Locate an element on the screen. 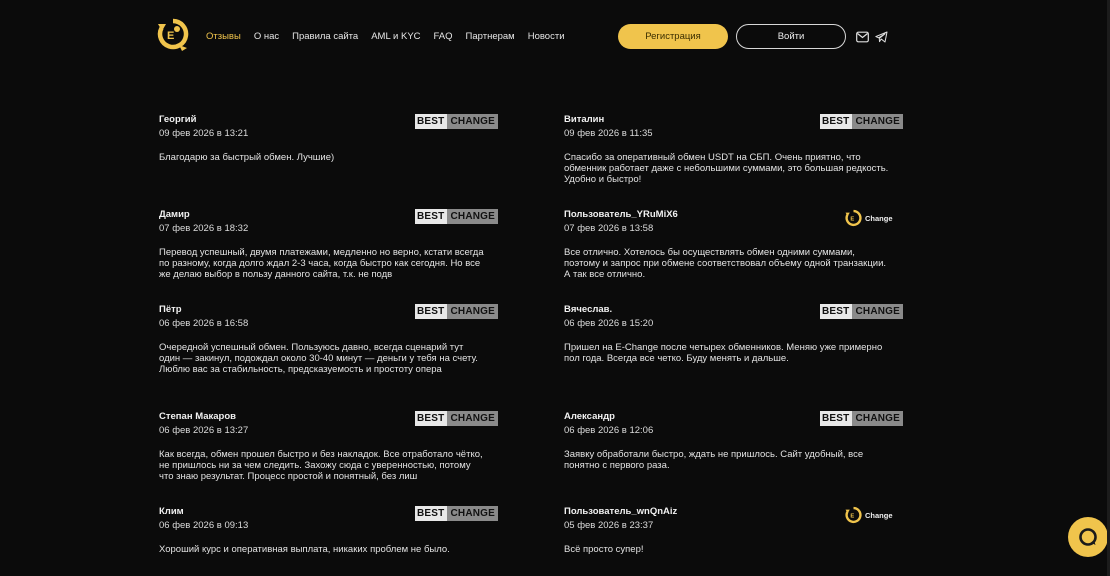 This screenshot has height=576, width=1110. nav-item-about: О нас is located at coordinates (266, 36).